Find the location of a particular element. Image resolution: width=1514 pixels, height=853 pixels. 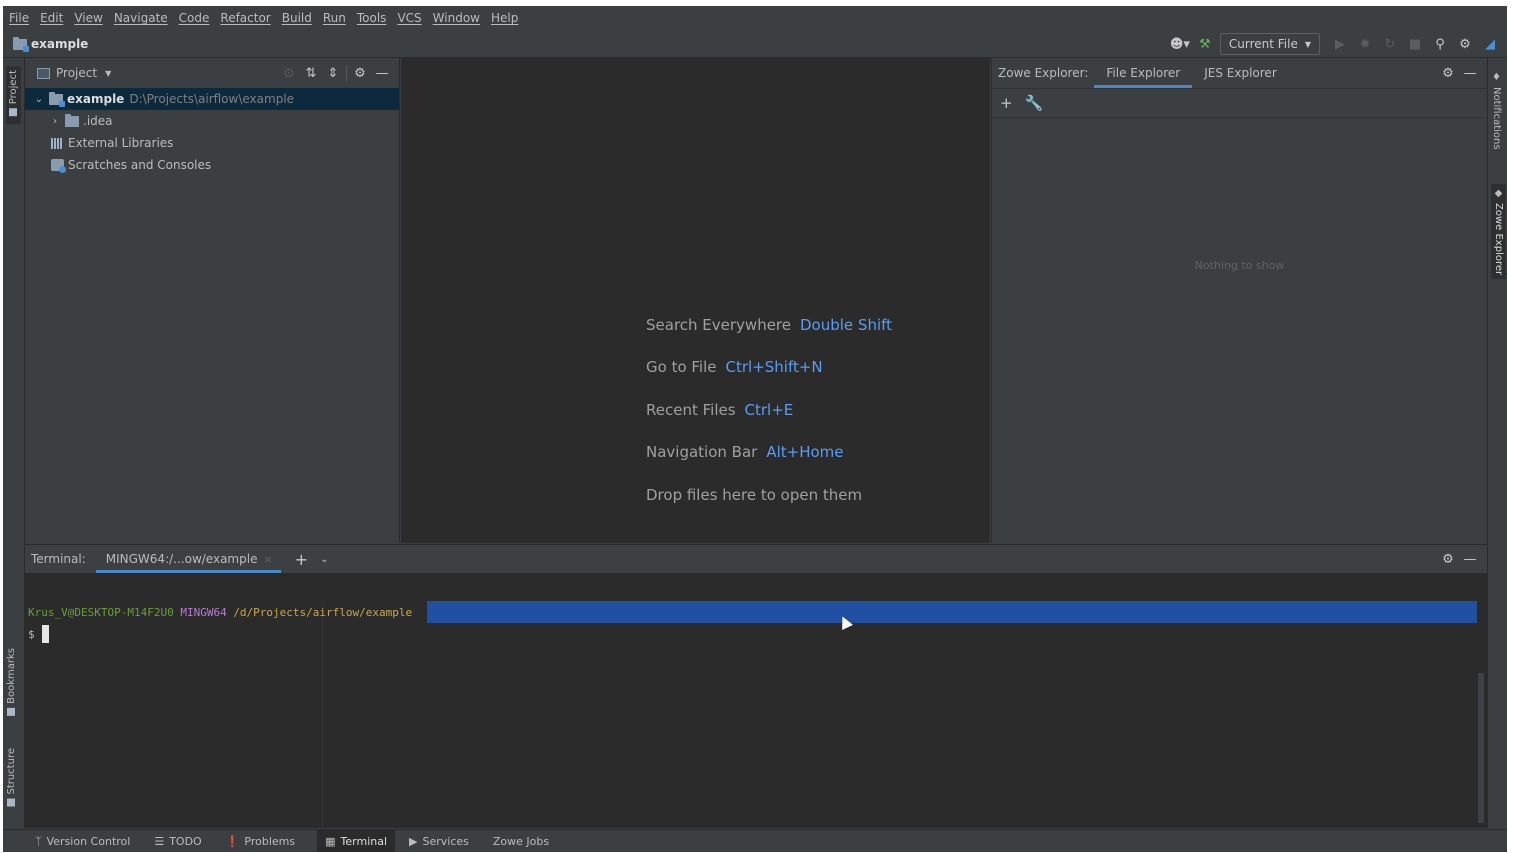

prompt-user-host: Krus_V@DESKTOP-M14F2U0 is located at coordinates (101, 612).